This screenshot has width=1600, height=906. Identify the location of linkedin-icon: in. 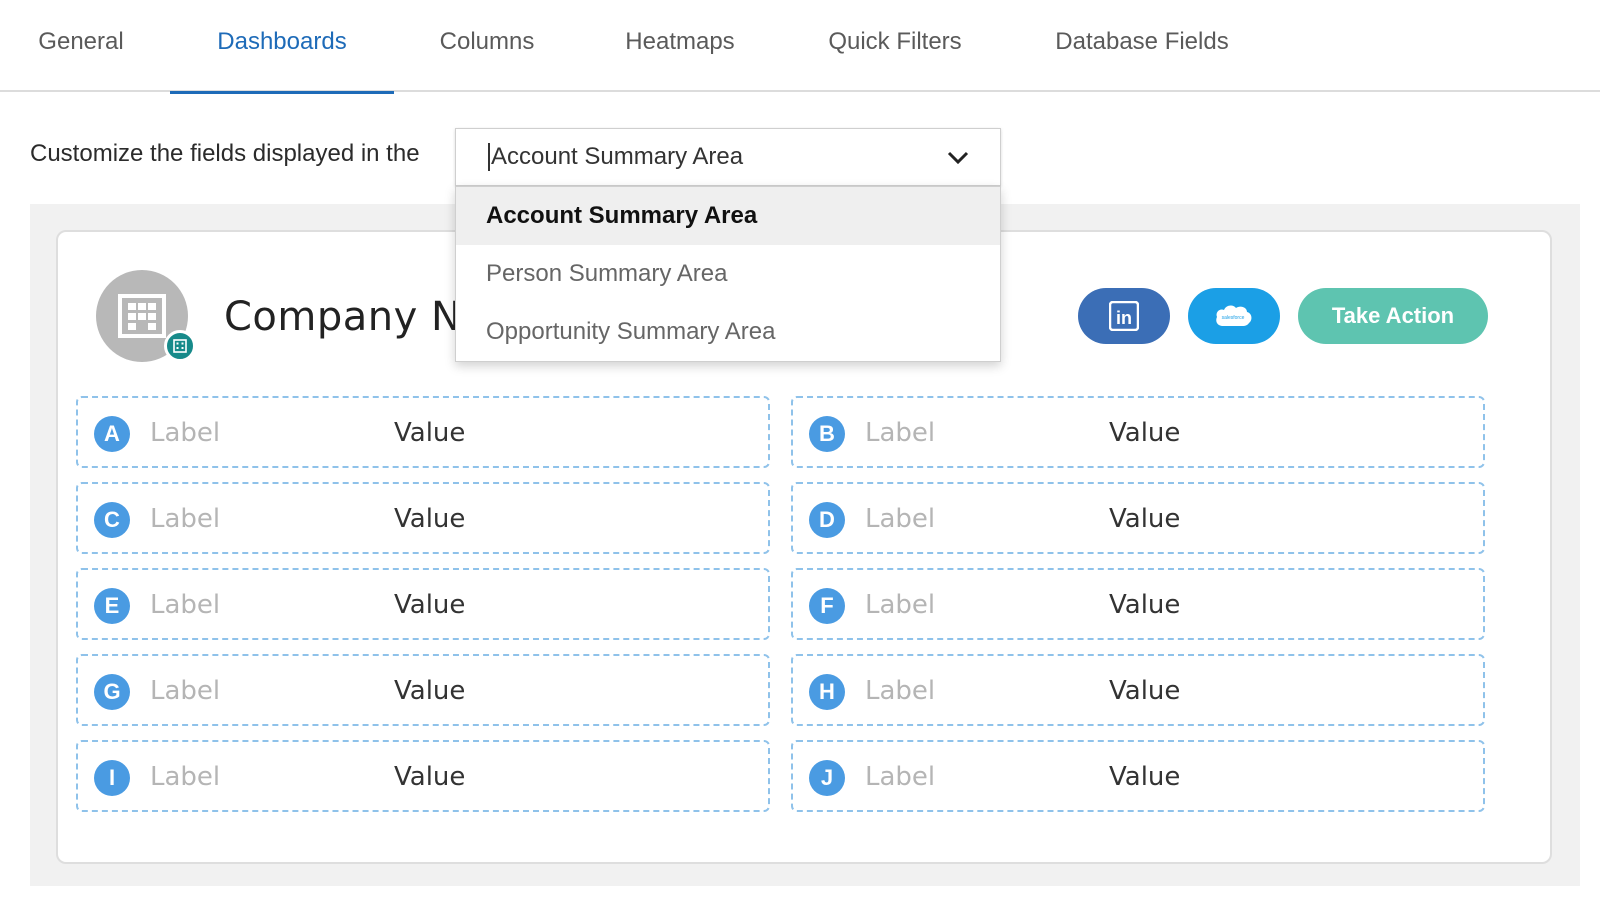
(1124, 316).